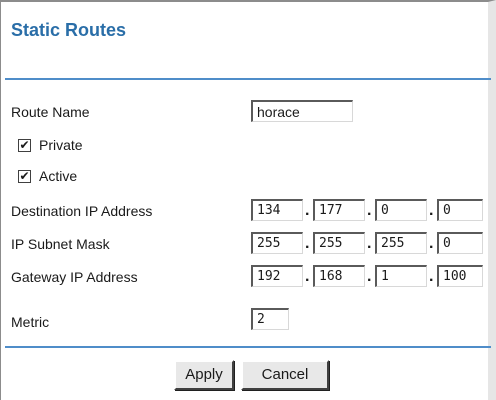  I want to click on route-name-label: Route Name, so click(50, 112).